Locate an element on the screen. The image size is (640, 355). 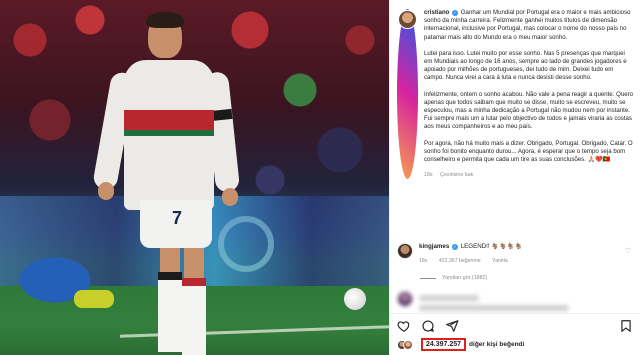
heart-icon is located at coordinates (404, 326).